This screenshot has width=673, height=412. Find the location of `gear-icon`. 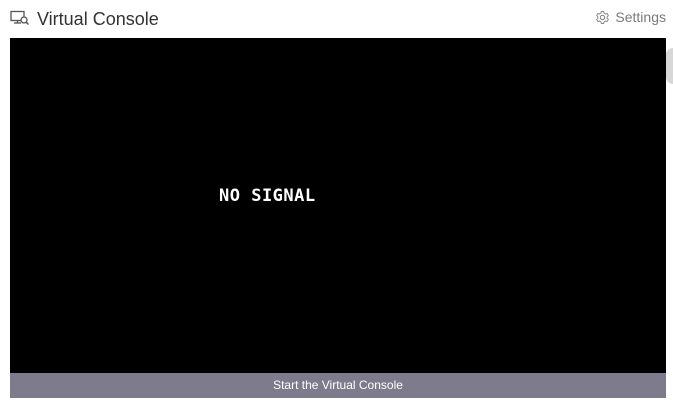

gear-icon is located at coordinates (602, 17).